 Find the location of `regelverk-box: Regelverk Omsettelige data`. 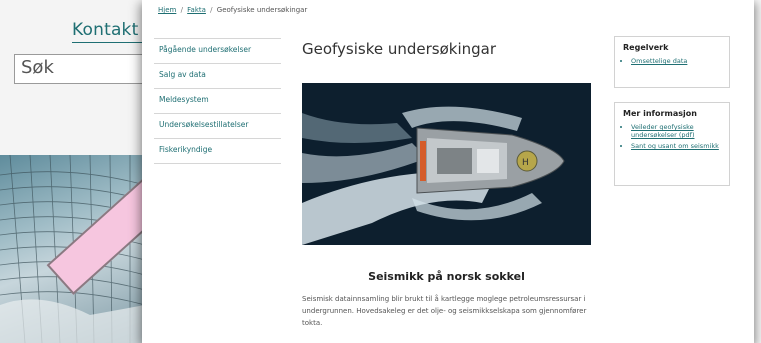

regelverk-box: Regelverk Omsettelige data is located at coordinates (672, 62).